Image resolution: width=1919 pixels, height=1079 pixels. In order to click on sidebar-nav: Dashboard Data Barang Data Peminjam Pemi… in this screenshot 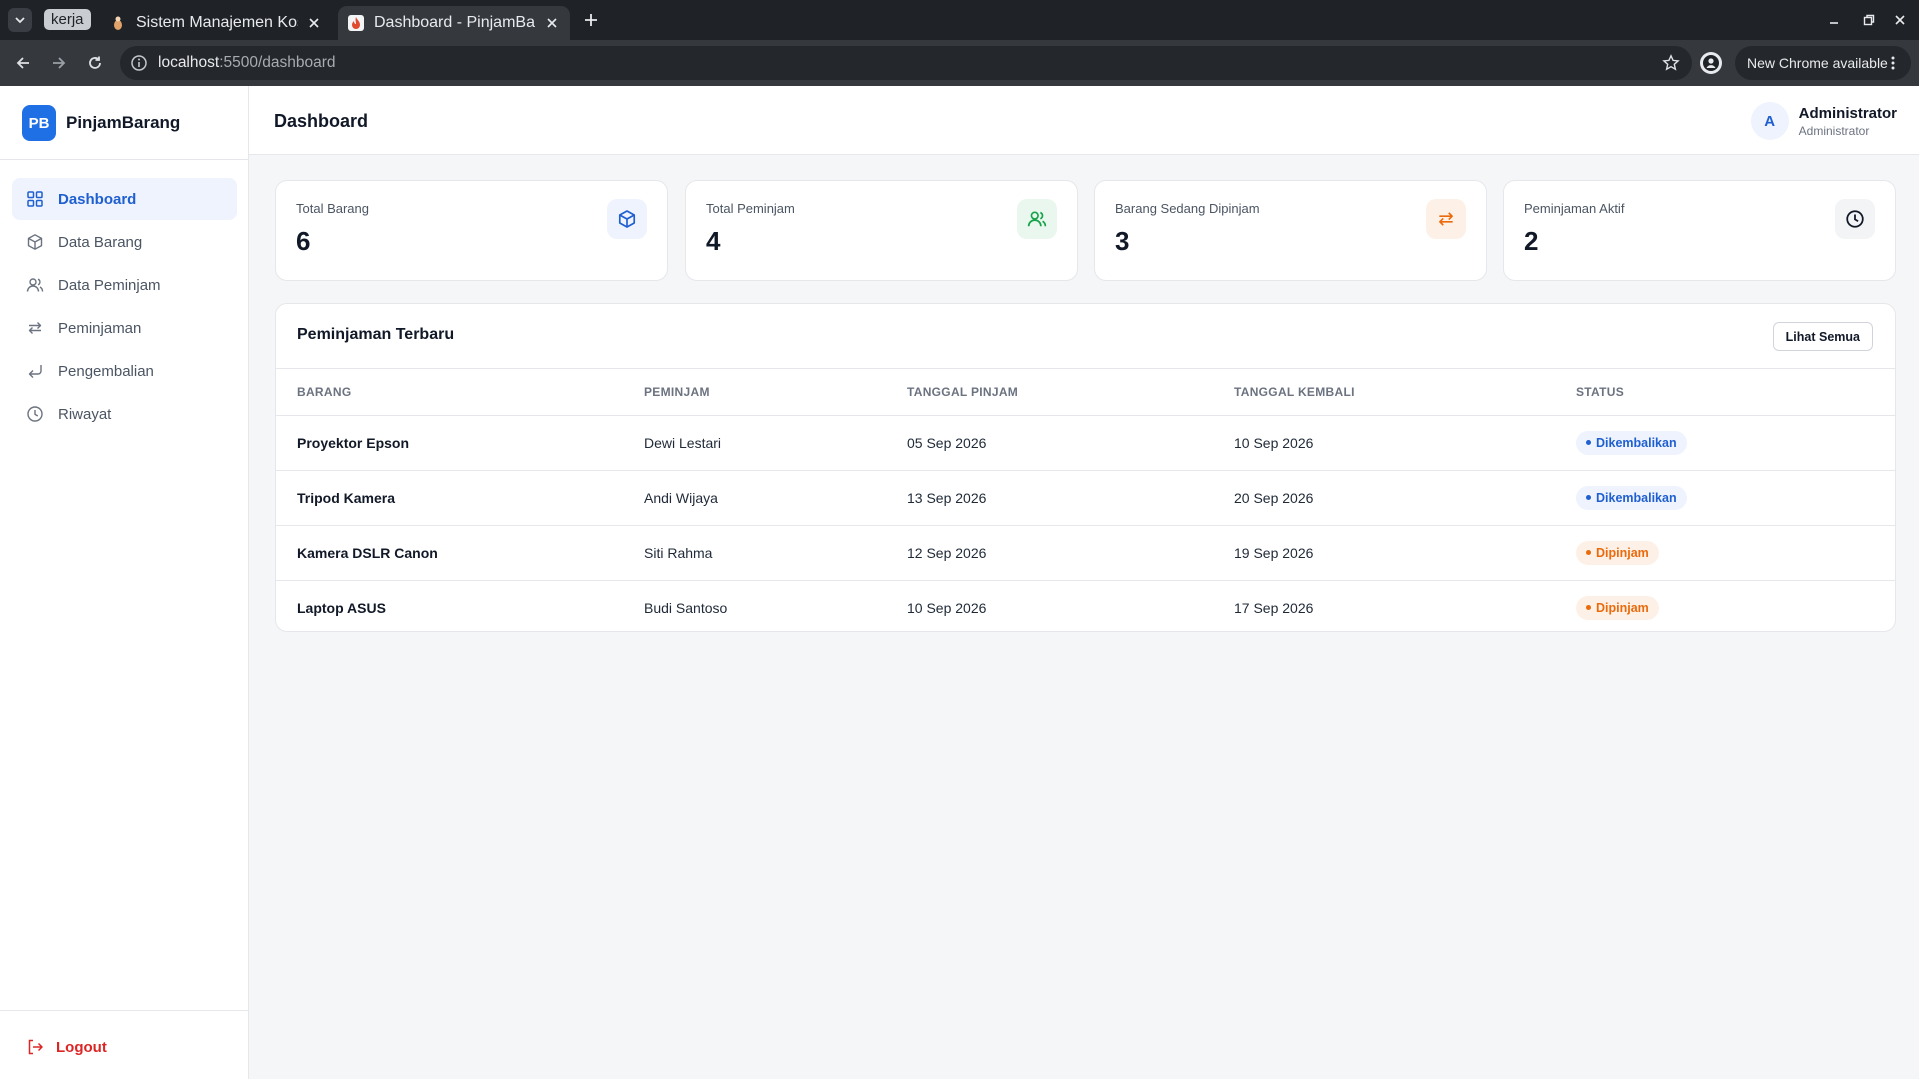, I will do `click(124, 307)`.